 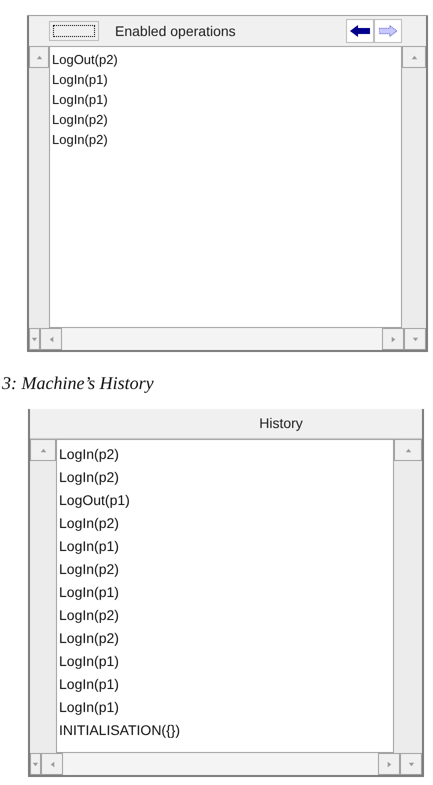 I want to click on list-item: LogOut(p1), so click(x=225, y=499).